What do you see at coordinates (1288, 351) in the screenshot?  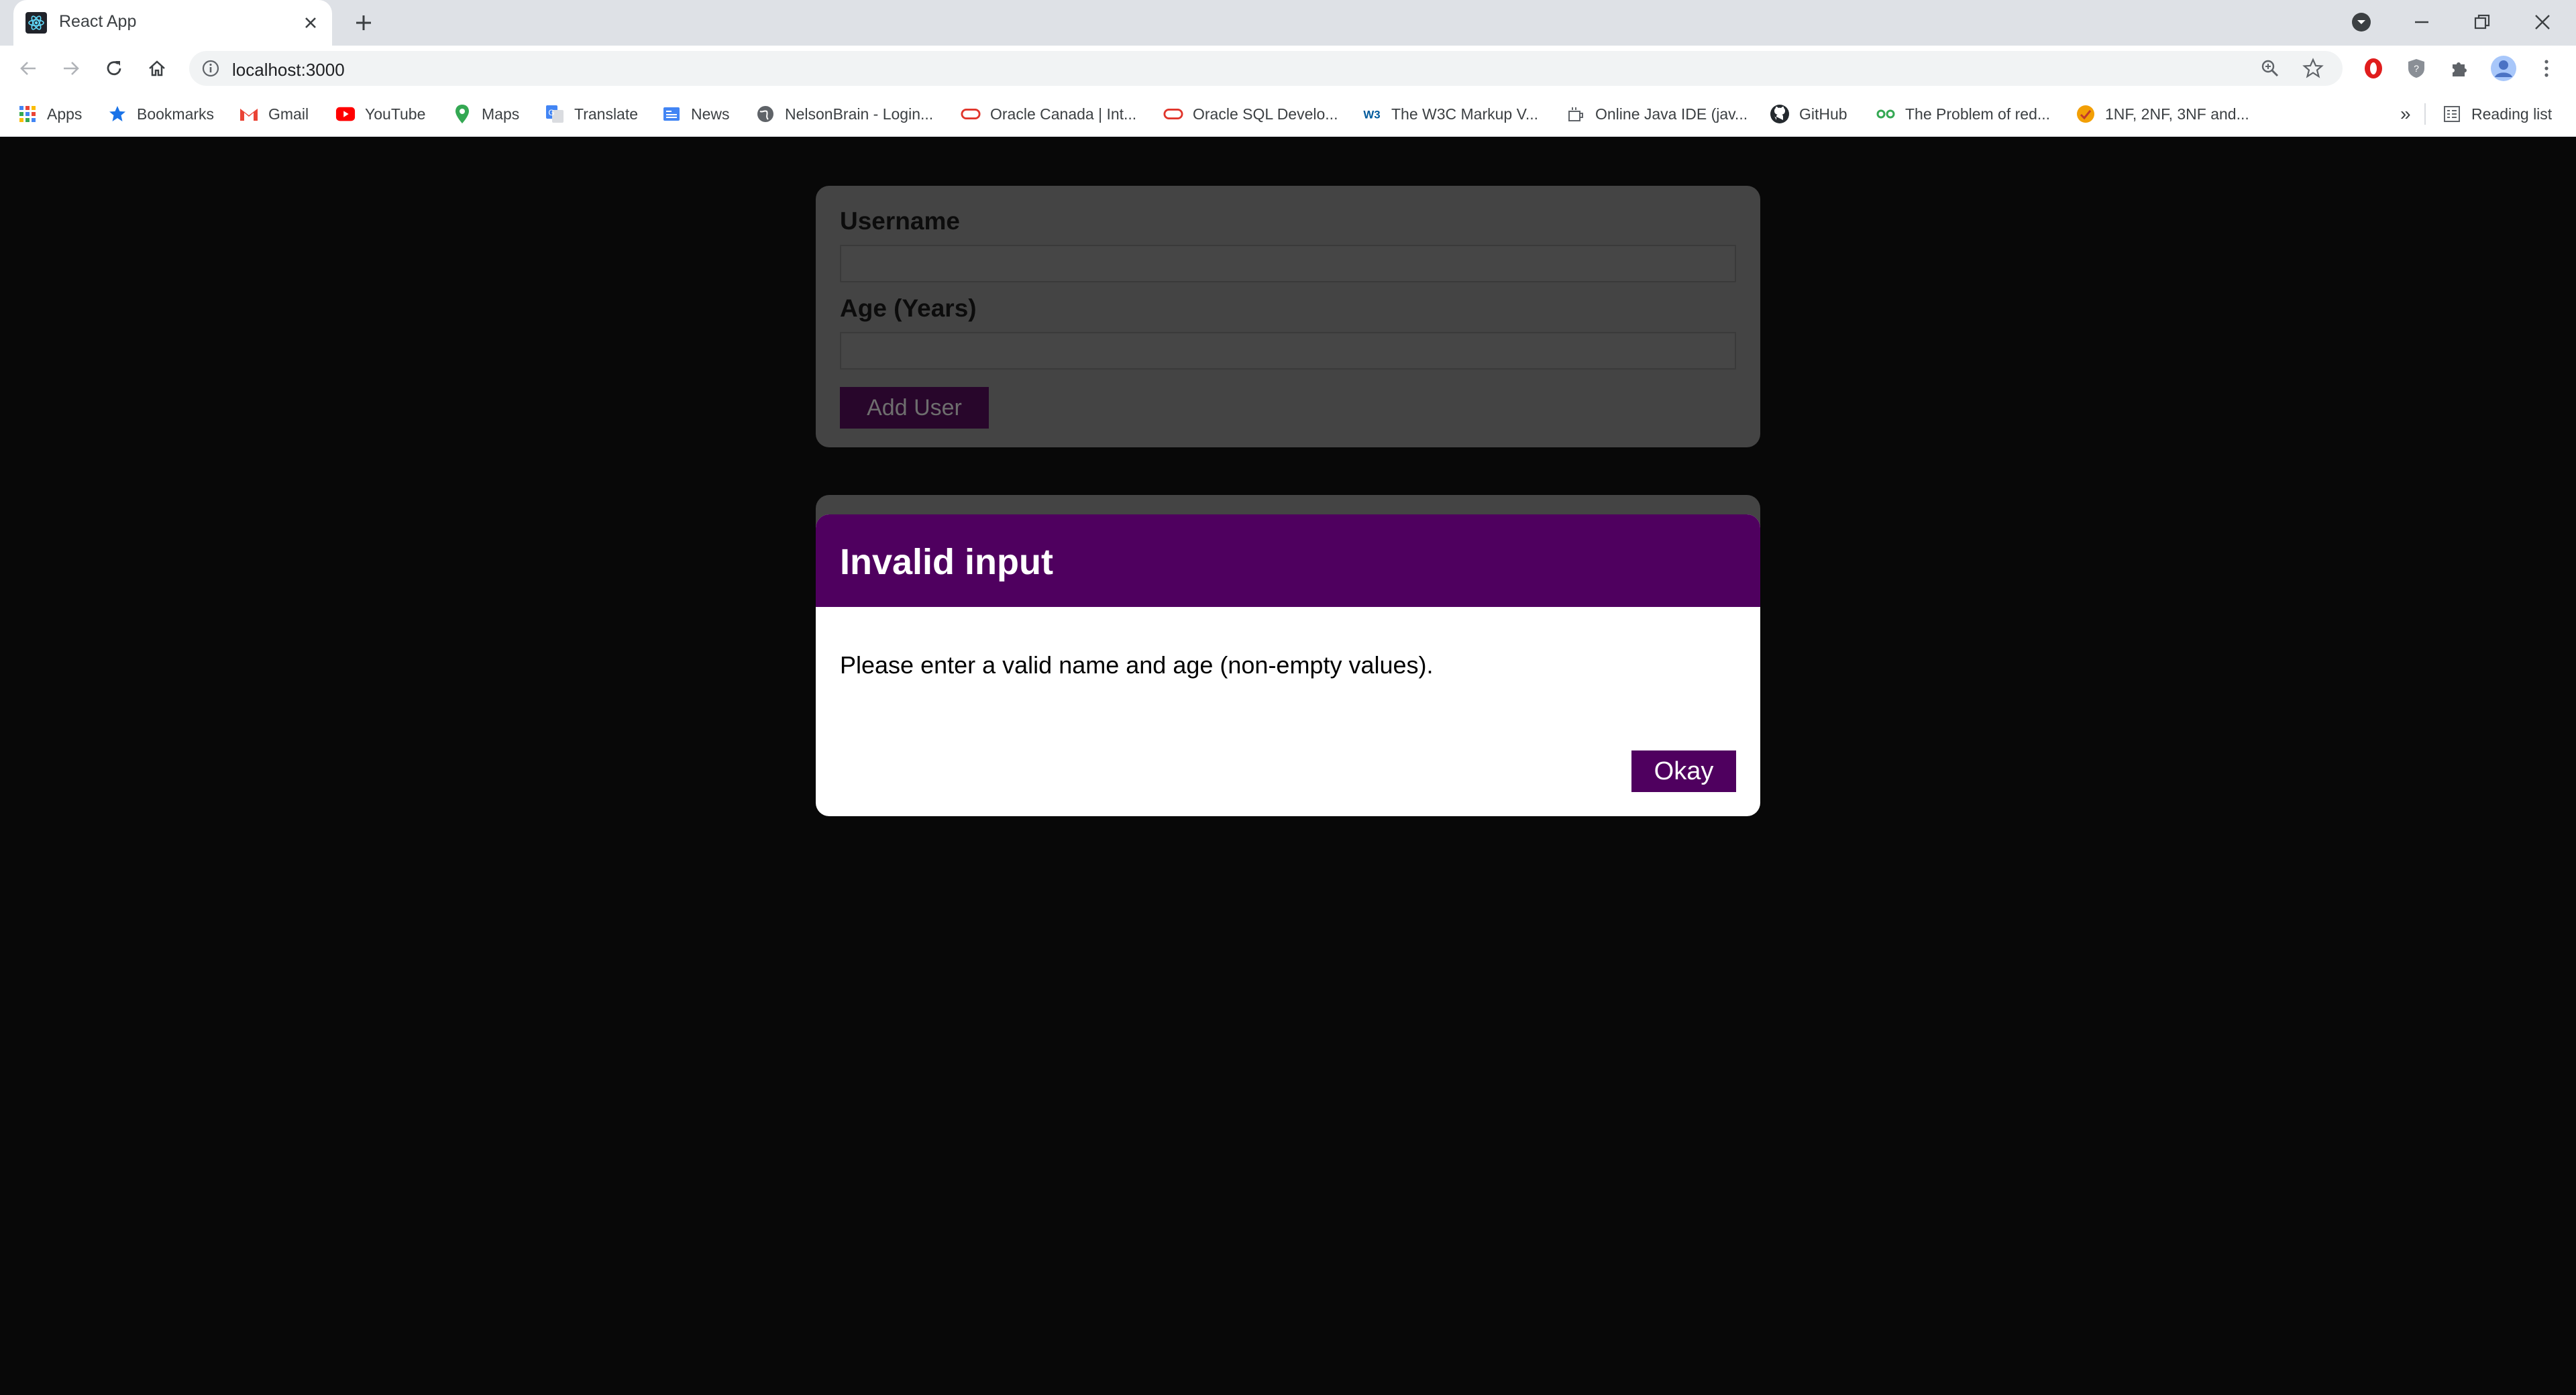 I see `age-input` at bounding box center [1288, 351].